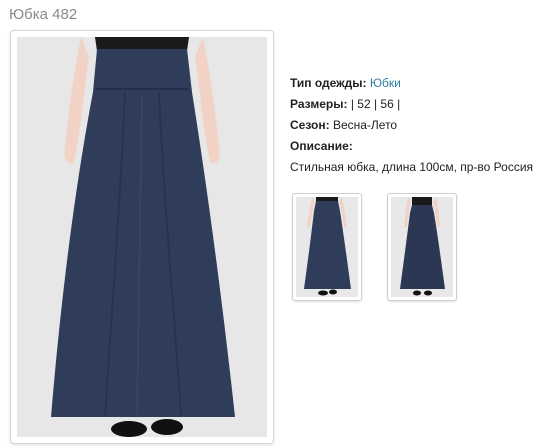 This screenshot has height=448, width=556. I want to click on sizes-value: | 52 | 56 |, so click(375, 104).